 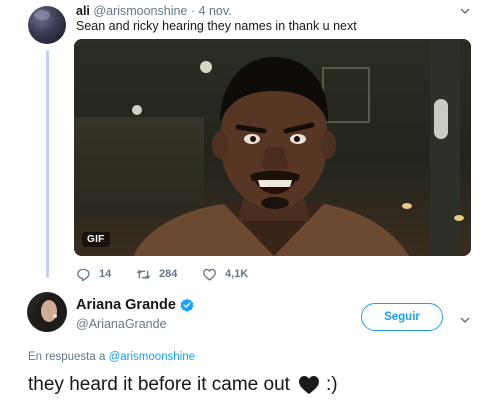 I want to click on heart-icon, so click(x=209, y=274).